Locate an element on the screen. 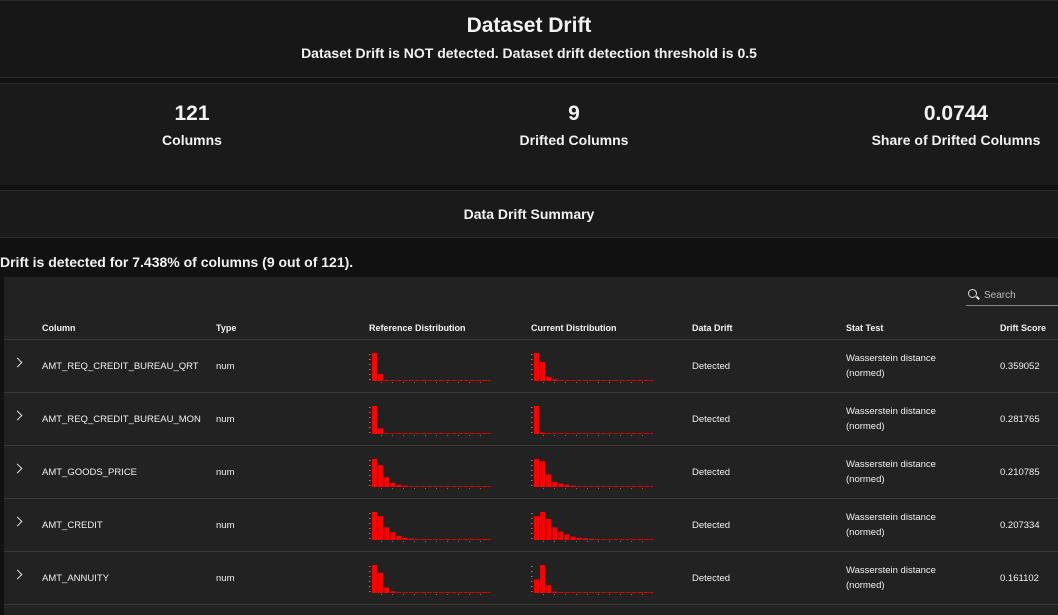 The height and width of the screenshot is (615, 1058). header-column: Column is located at coordinates (59, 328).